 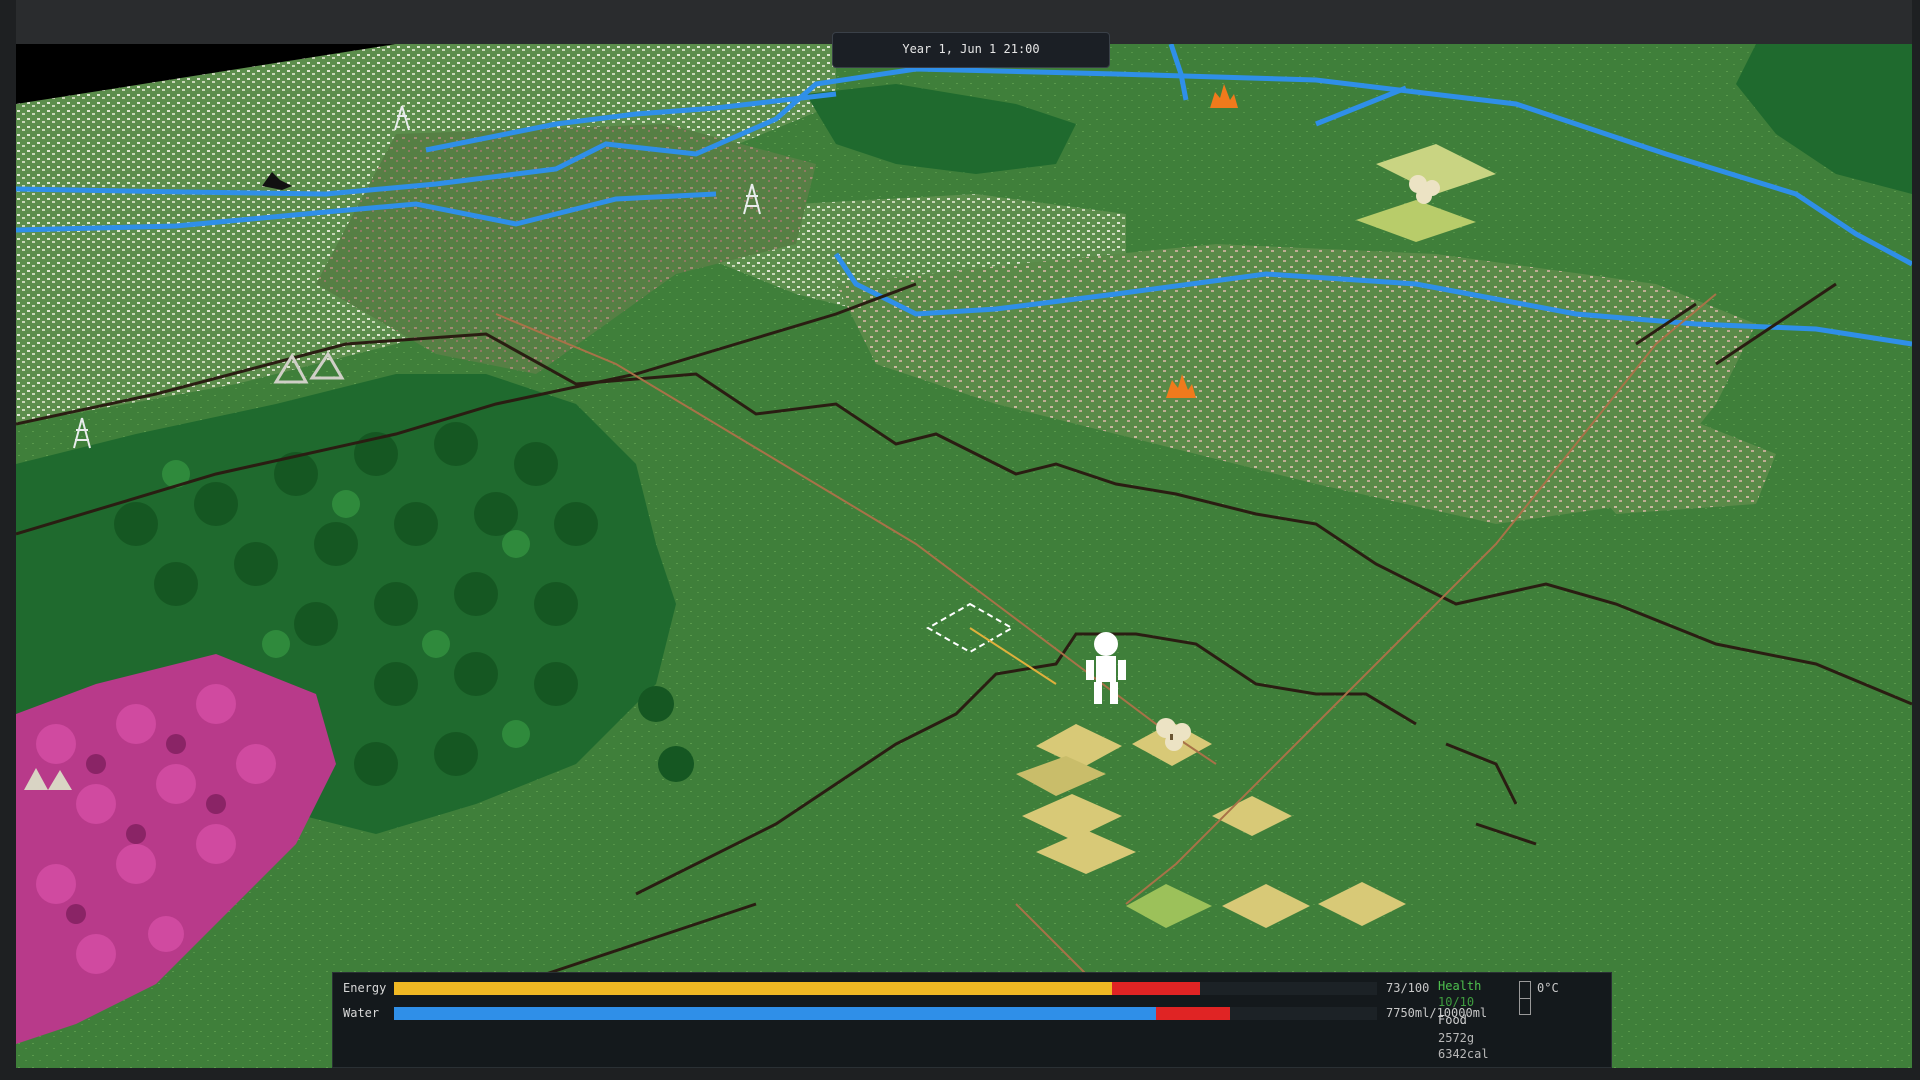 I want to click on thermometer-icon, so click(x=1525, y=998).